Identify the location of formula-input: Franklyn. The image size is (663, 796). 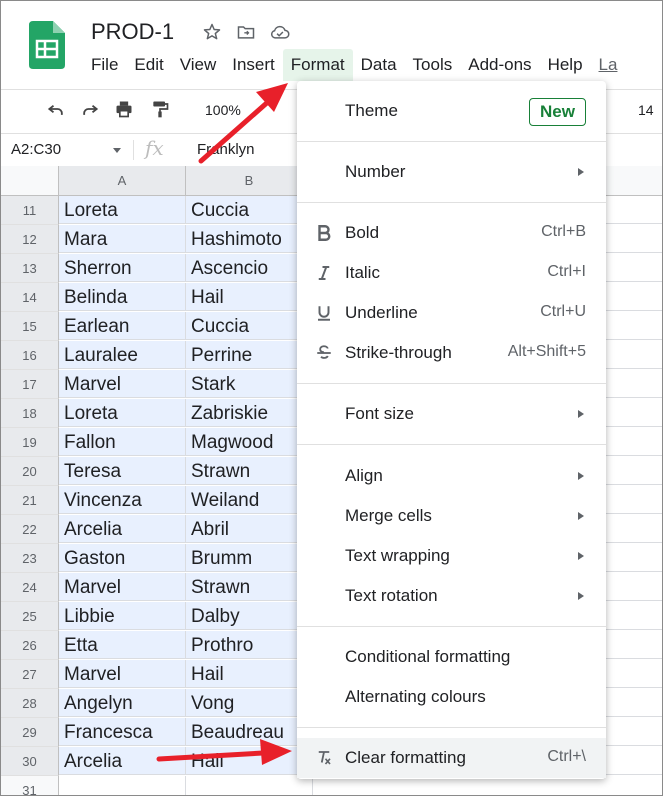
(226, 149).